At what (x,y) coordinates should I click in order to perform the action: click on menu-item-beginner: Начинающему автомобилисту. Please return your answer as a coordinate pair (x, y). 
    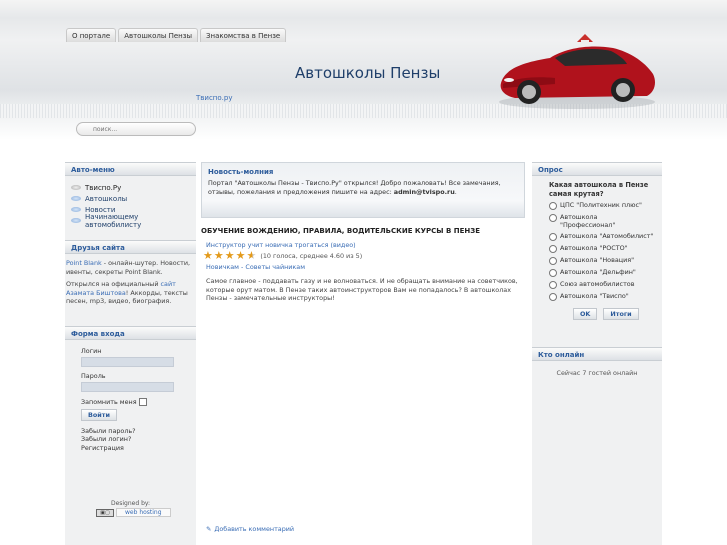
    Looking at the image, I should click on (133, 220).